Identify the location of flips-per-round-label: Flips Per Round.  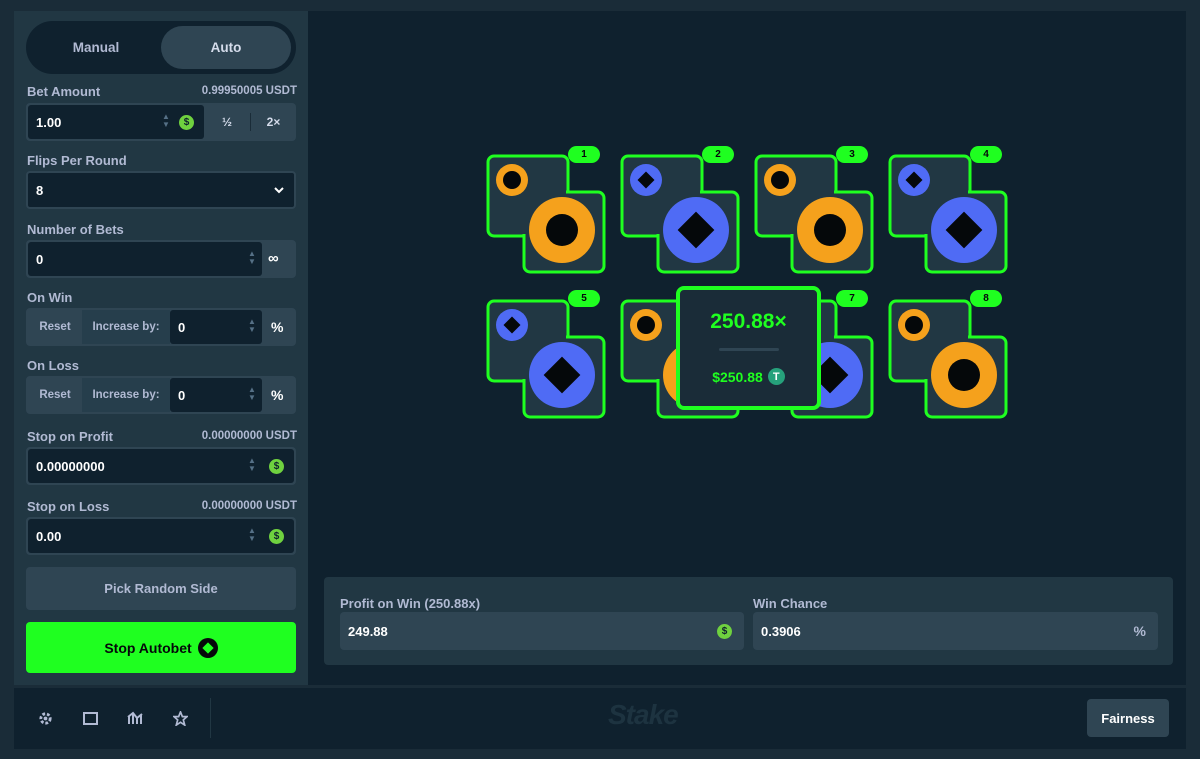
(77, 160).